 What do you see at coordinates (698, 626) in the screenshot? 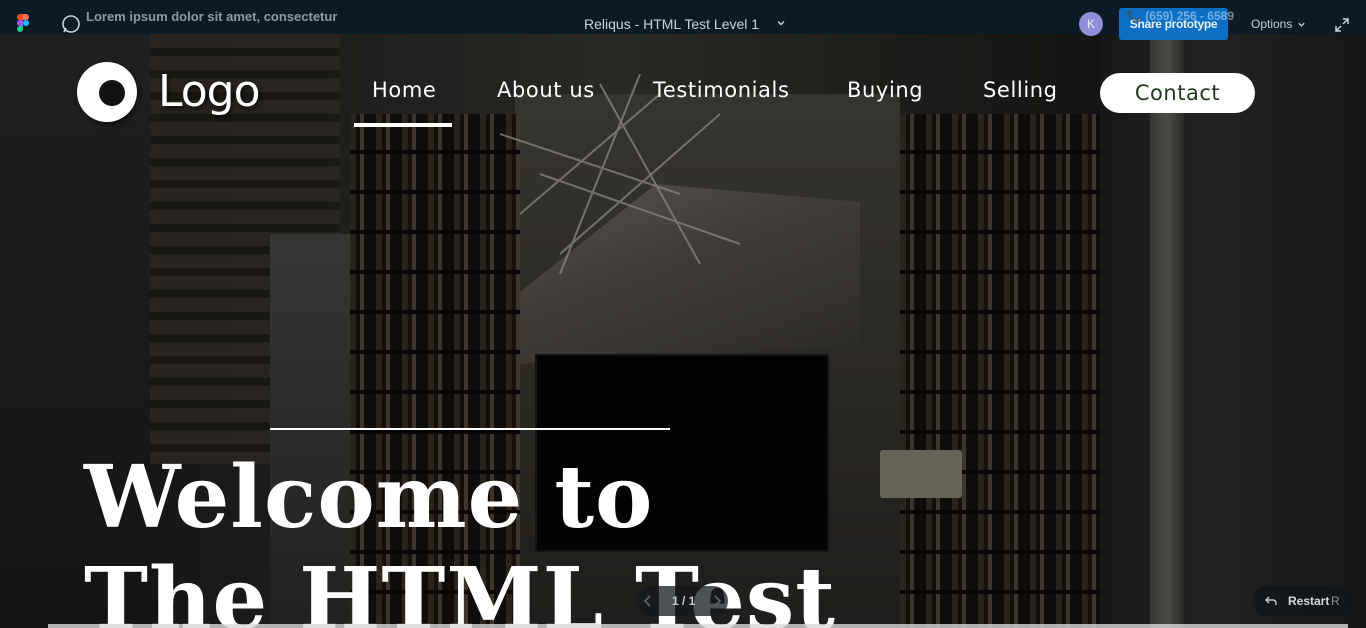
I see `bottom-divider` at bounding box center [698, 626].